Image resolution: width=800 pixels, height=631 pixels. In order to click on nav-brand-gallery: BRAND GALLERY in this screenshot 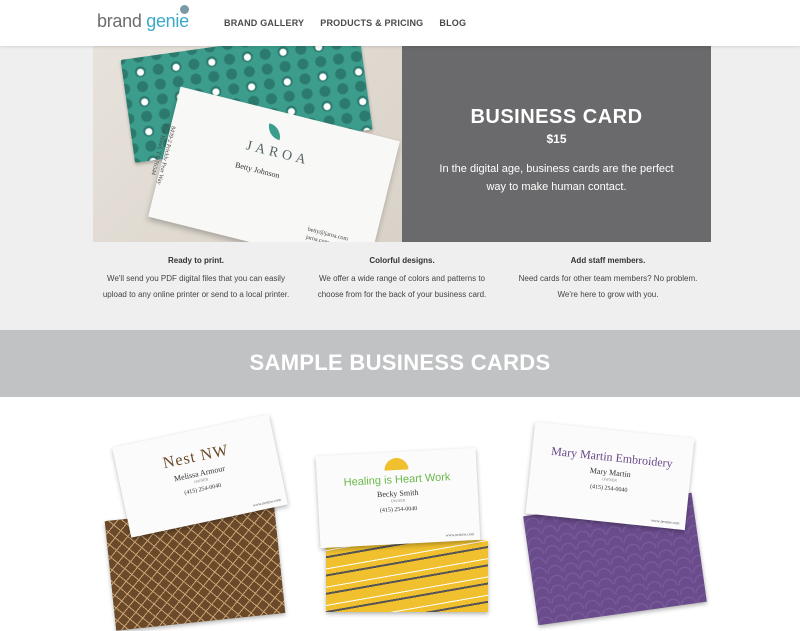, I will do `click(264, 23)`.